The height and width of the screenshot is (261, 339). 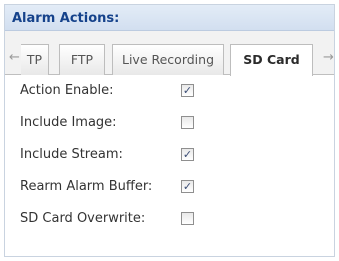 What do you see at coordinates (328, 58) in the screenshot?
I see `arrow-right-icon: →` at bounding box center [328, 58].